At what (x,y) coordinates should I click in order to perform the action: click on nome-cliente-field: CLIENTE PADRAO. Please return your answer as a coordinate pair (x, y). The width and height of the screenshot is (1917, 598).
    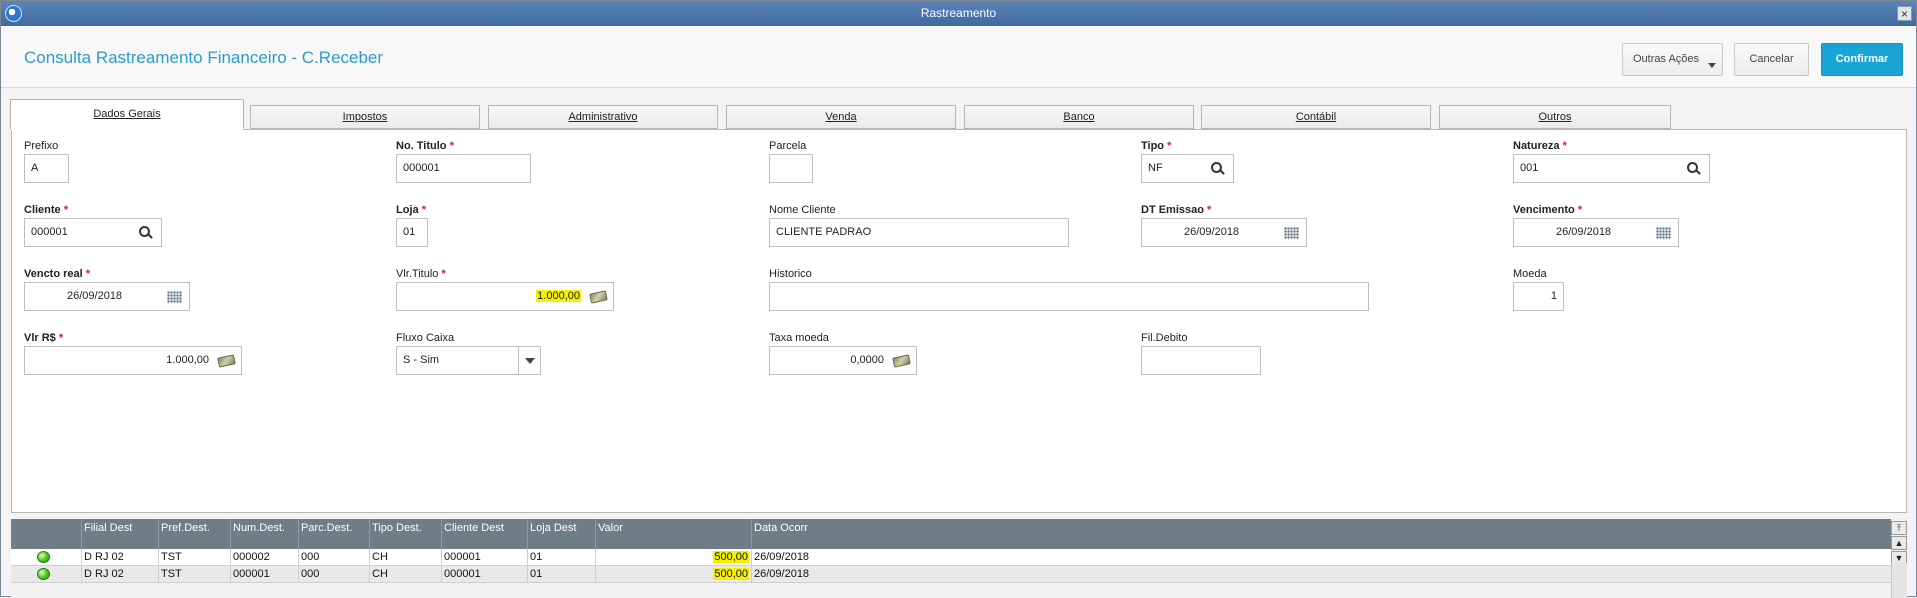
    Looking at the image, I should click on (919, 232).